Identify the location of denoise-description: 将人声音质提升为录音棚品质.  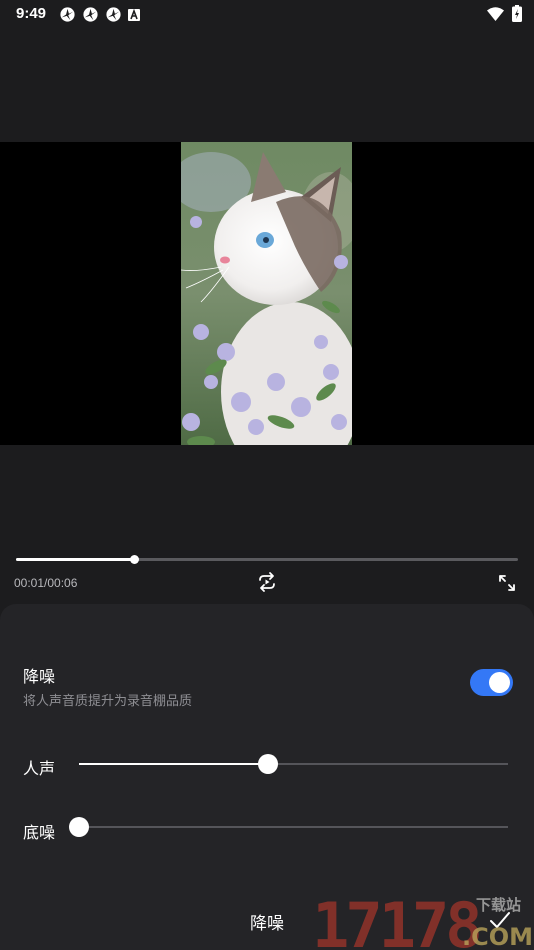
(108, 700).